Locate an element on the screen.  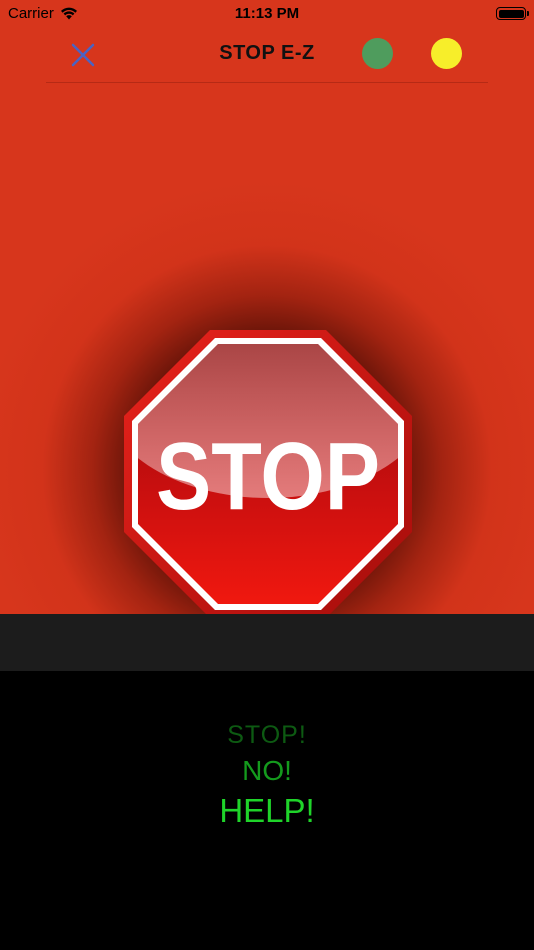
green-dot-button is located at coordinates (377, 53).